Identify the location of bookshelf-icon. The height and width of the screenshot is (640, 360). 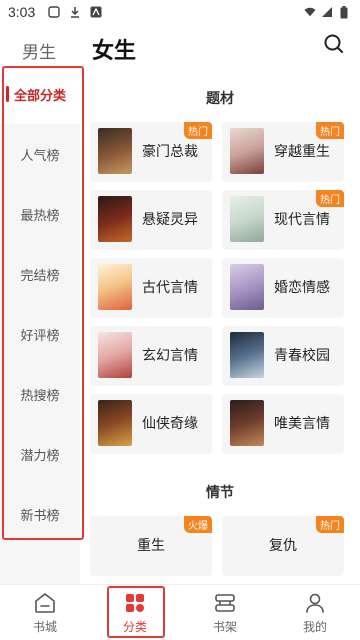
(225, 603).